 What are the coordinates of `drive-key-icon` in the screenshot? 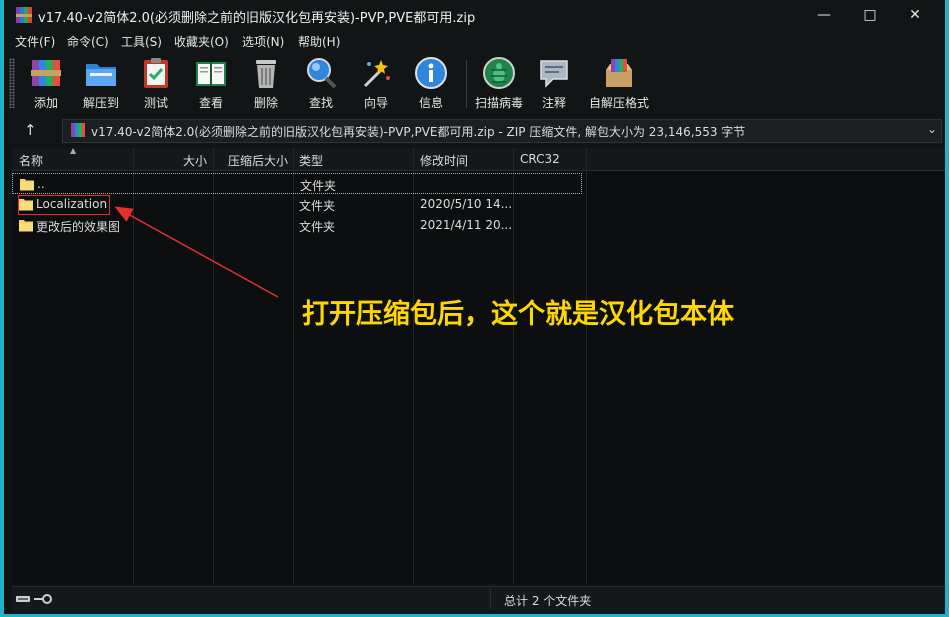 It's located at (34, 599).